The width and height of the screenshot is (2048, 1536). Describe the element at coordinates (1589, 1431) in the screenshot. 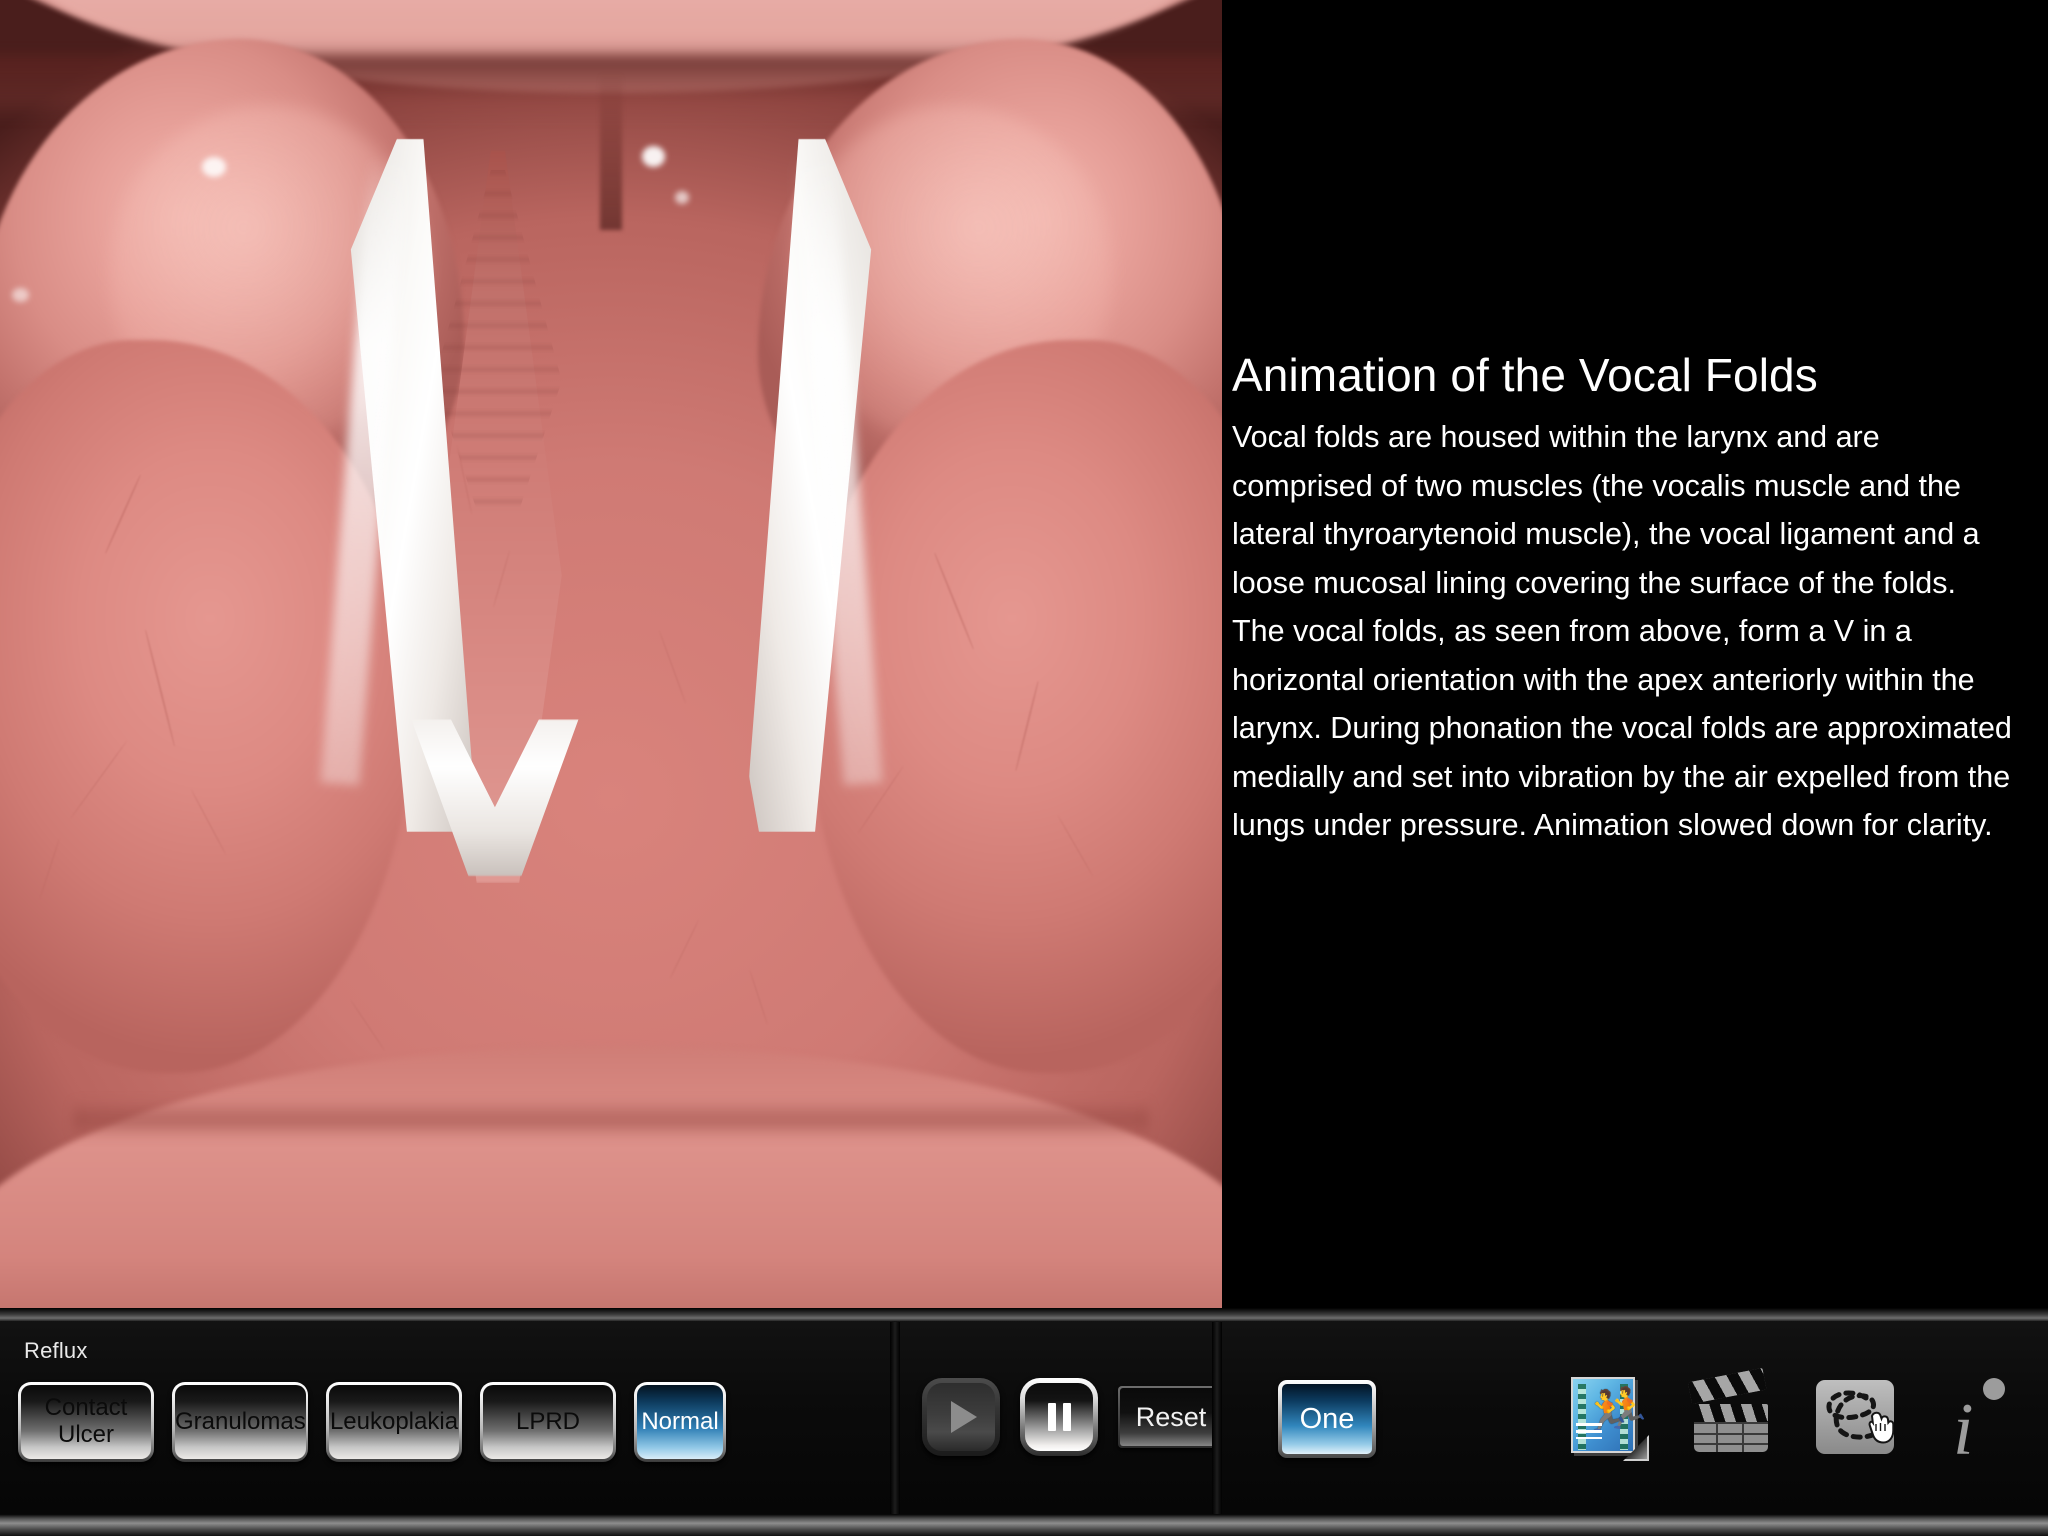

I see `speed-lines` at that location.